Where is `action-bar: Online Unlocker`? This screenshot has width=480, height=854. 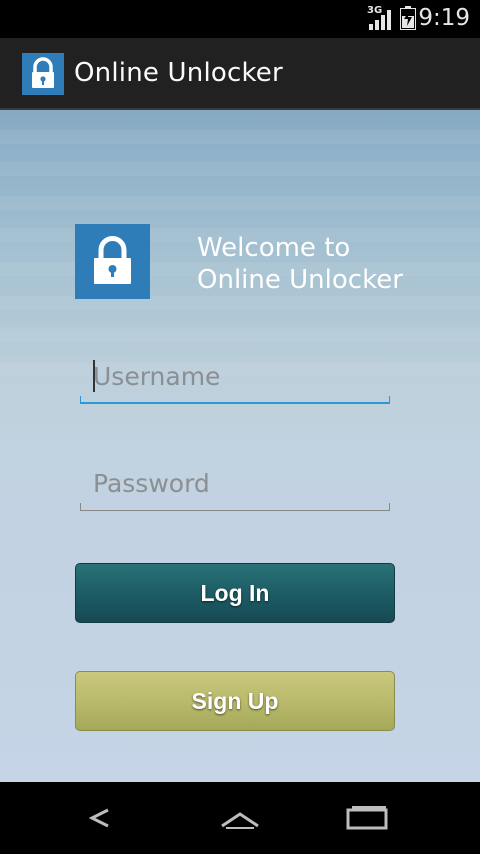
action-bar: Online Unlocker is located at coordinates (240, 74).